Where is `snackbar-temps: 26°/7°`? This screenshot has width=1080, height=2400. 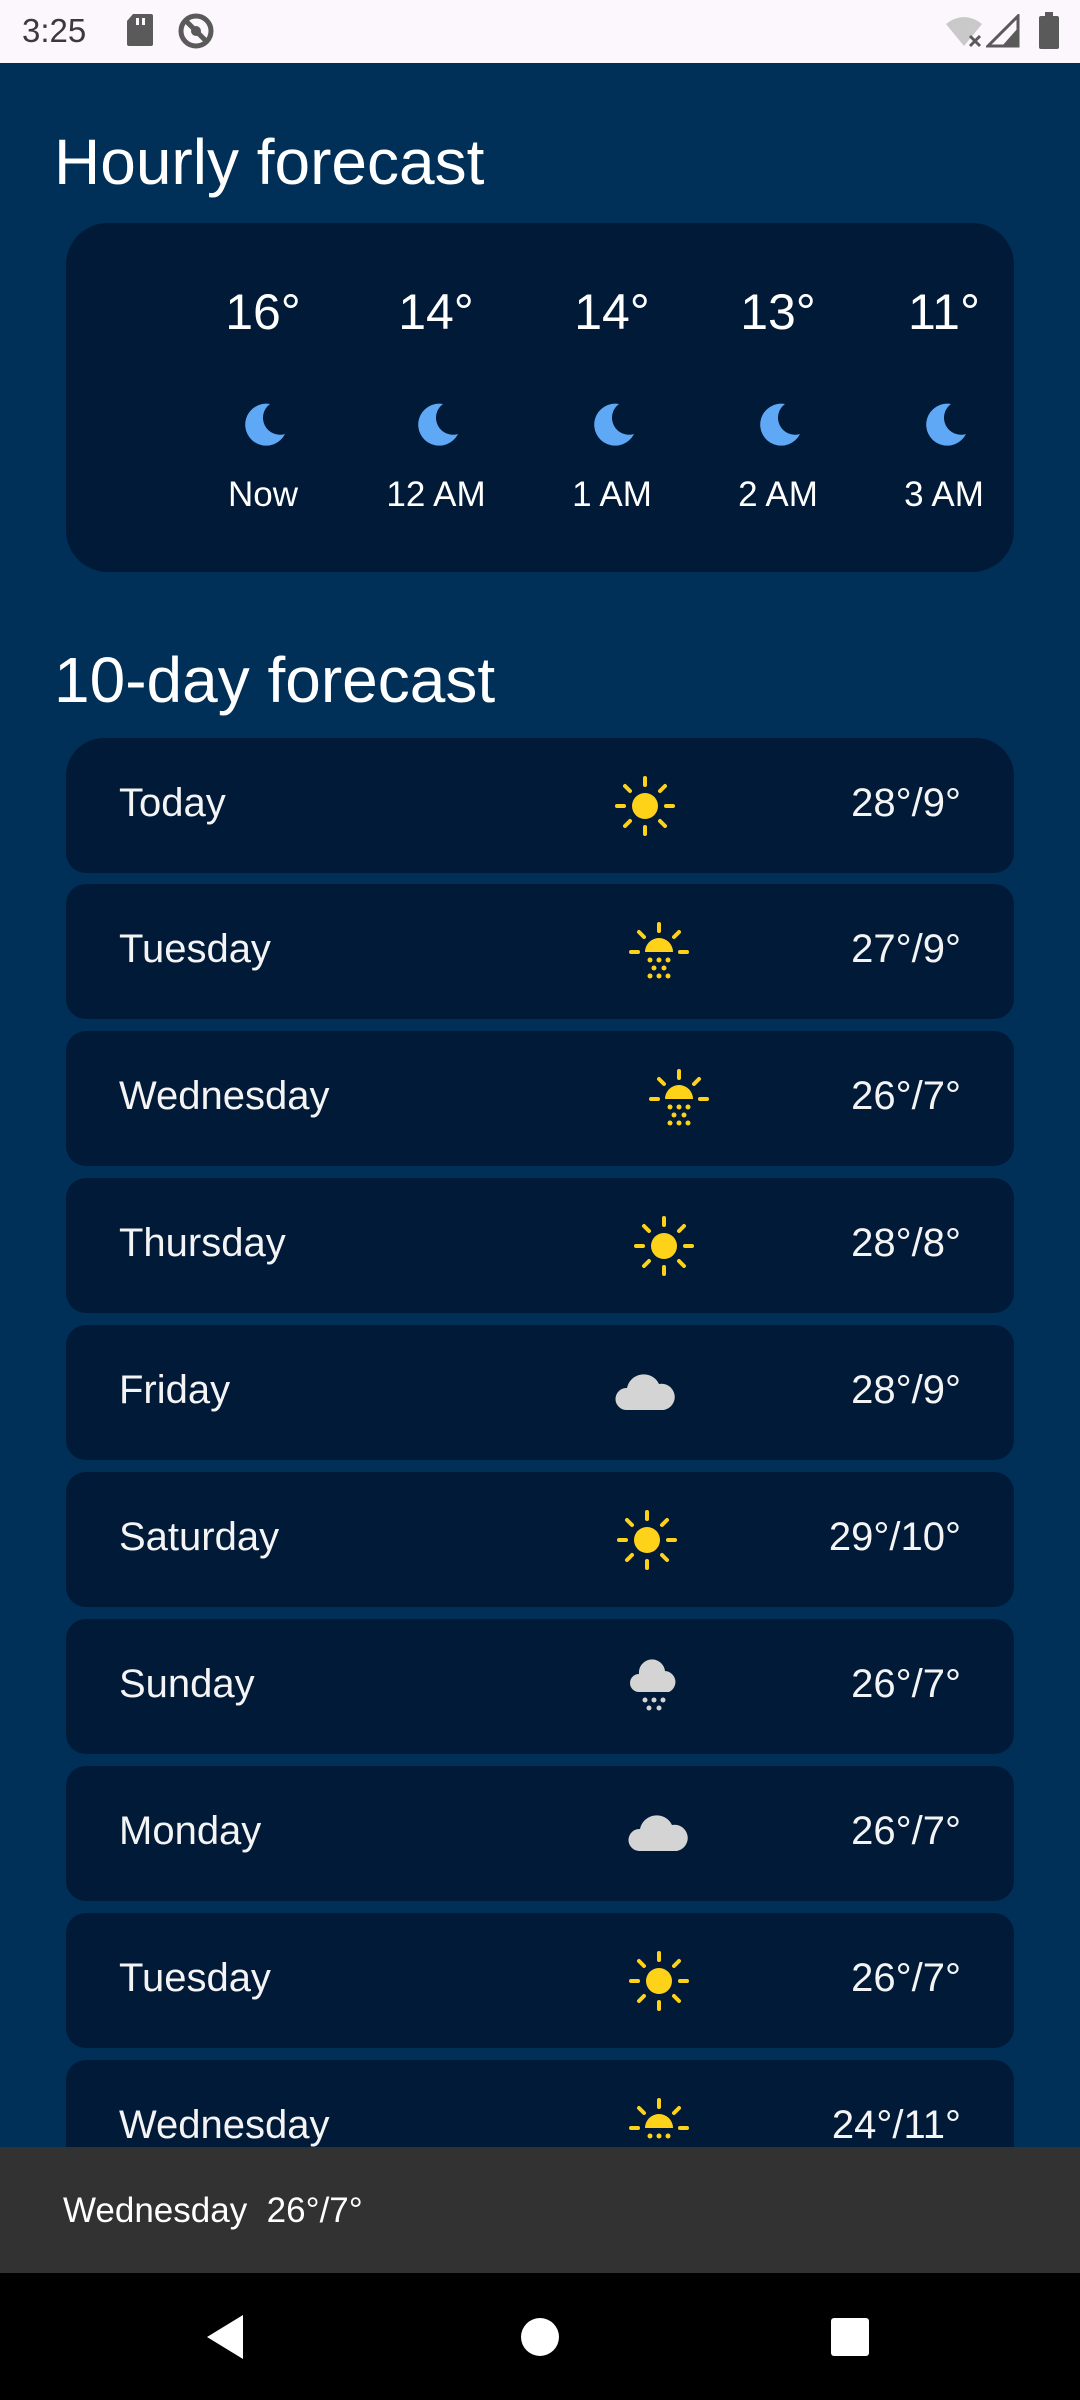 snackbar-temps: 26°/7° is located at coordinates (314, 2210).